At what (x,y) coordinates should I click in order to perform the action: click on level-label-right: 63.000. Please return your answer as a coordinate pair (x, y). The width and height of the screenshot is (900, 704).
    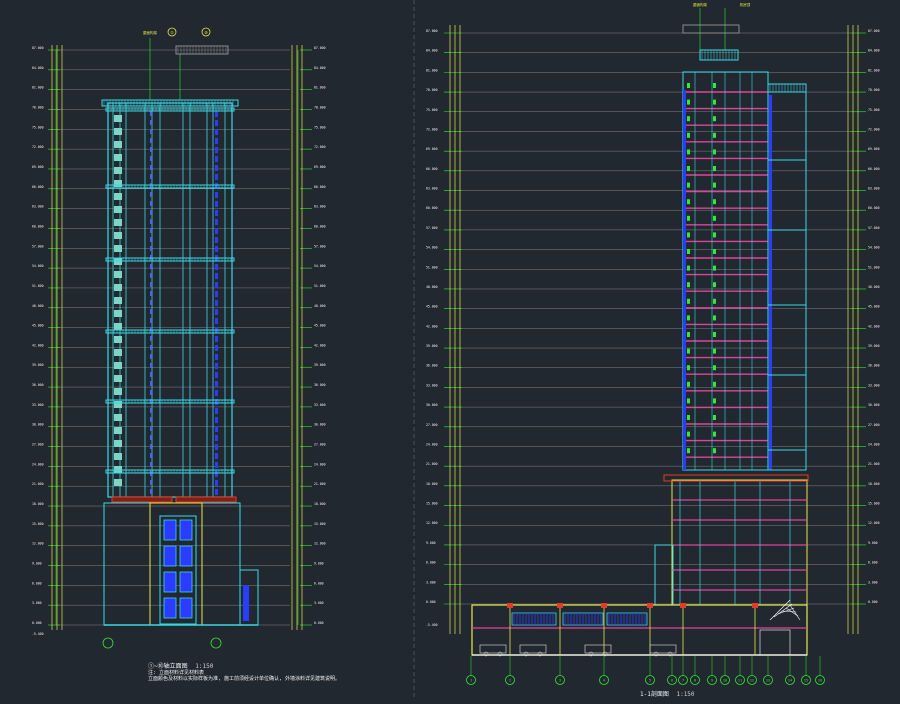
    Looking at the image, I should click on (320, 207).